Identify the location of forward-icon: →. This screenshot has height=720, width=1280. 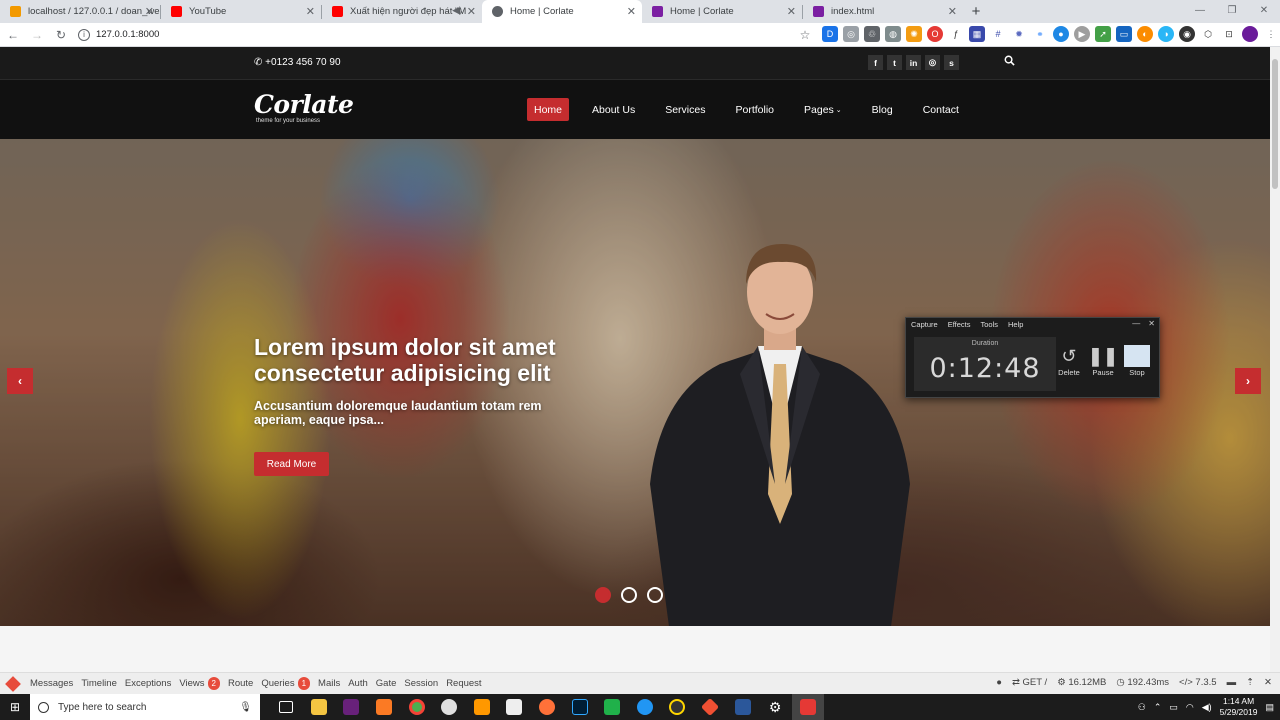
(37, 35).